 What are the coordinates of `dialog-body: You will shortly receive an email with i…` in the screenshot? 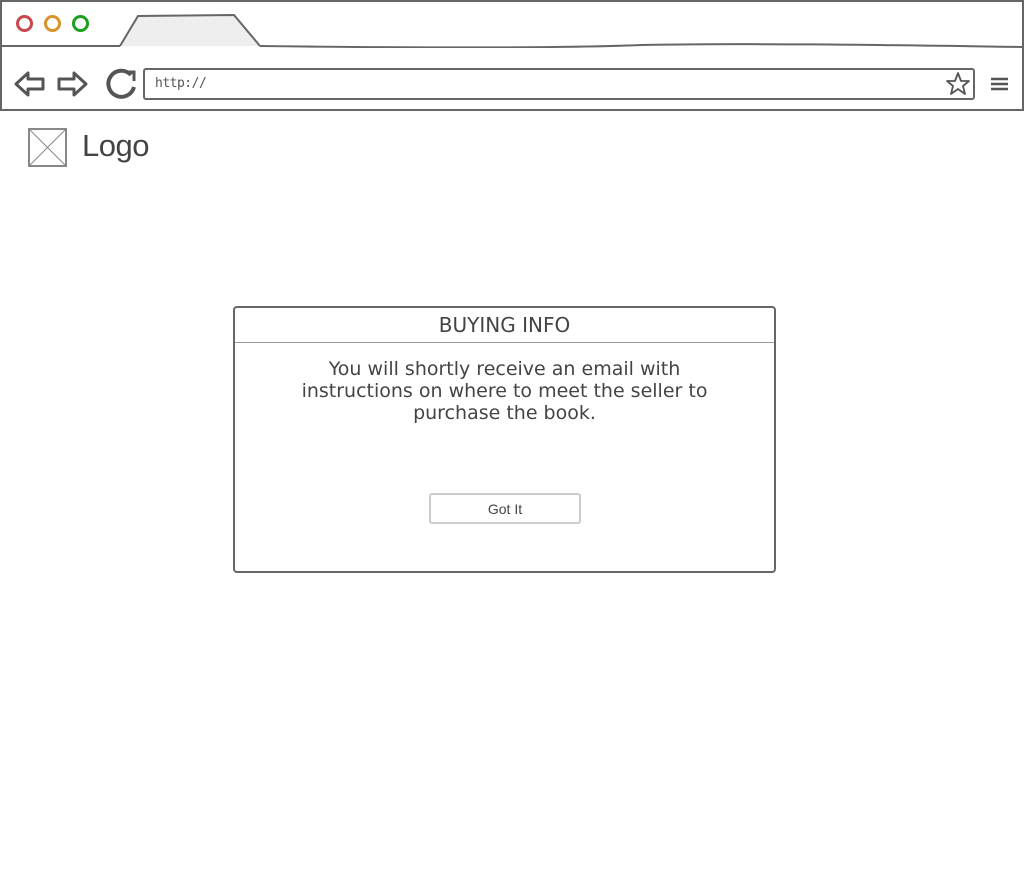 It's located at (504, 391).